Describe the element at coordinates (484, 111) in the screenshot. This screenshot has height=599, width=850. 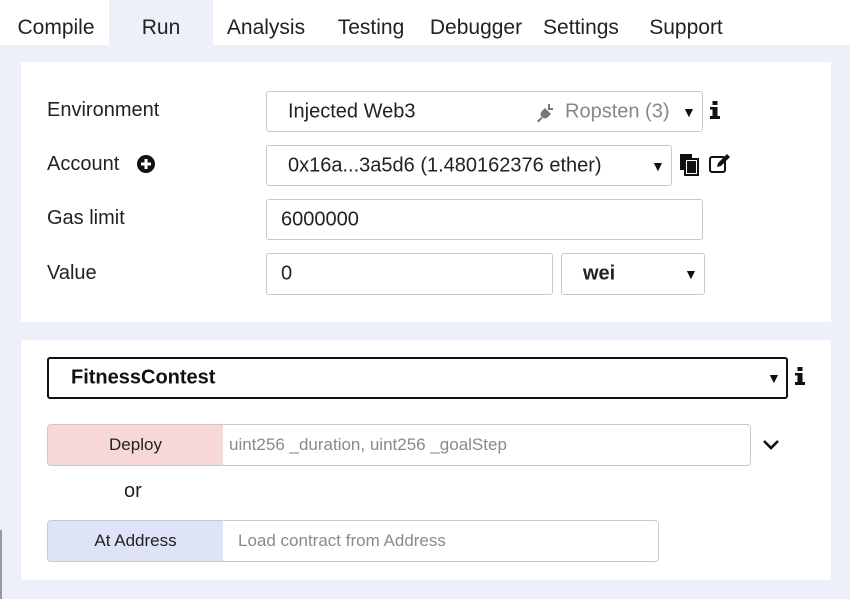
I see `environment-select: Injected Web3 Ropsten (3) ▼` at that location.